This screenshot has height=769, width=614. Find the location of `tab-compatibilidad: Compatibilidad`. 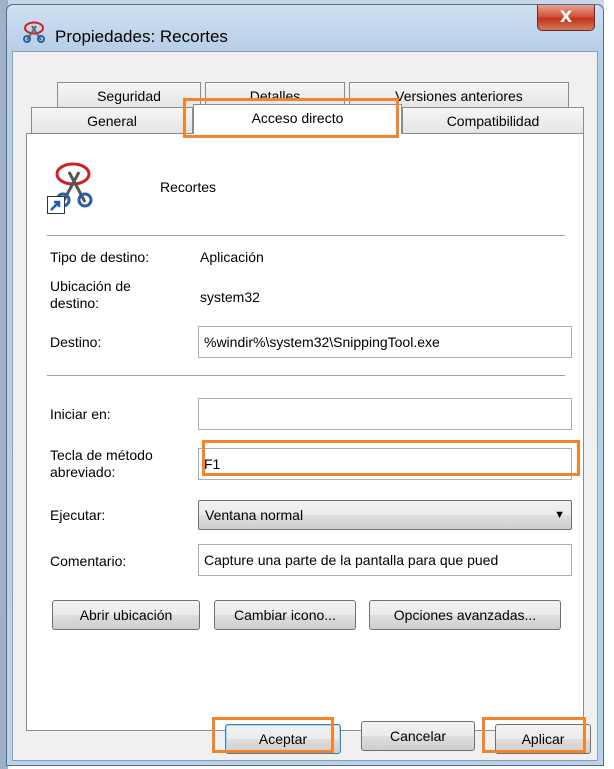

tab-compatibilidad: Compatibilidad is located at coordinates (493, 120).